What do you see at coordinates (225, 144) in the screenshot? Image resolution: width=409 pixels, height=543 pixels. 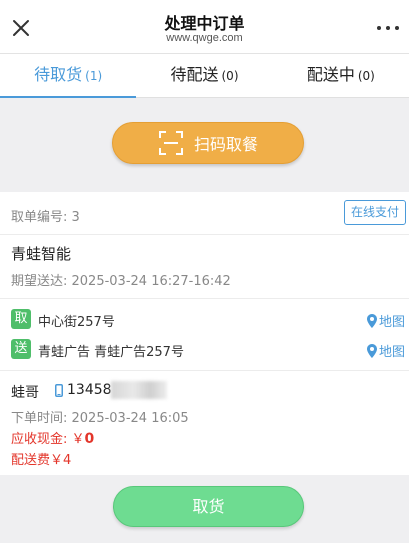 I see `scan-button-label: 扫码取餐` at bounding box center [225, 144].